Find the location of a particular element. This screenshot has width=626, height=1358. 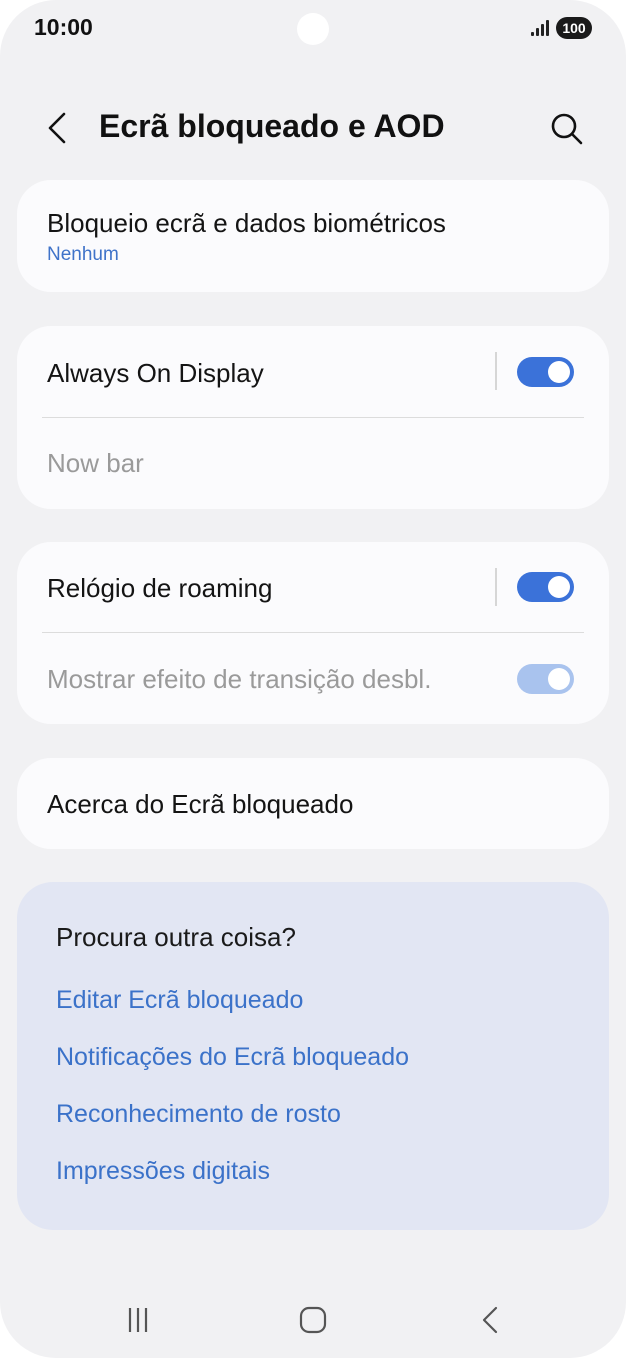

about-lock-screen-label: Acerca do Ecrã bloqueado is located at coordinates (200, 804).